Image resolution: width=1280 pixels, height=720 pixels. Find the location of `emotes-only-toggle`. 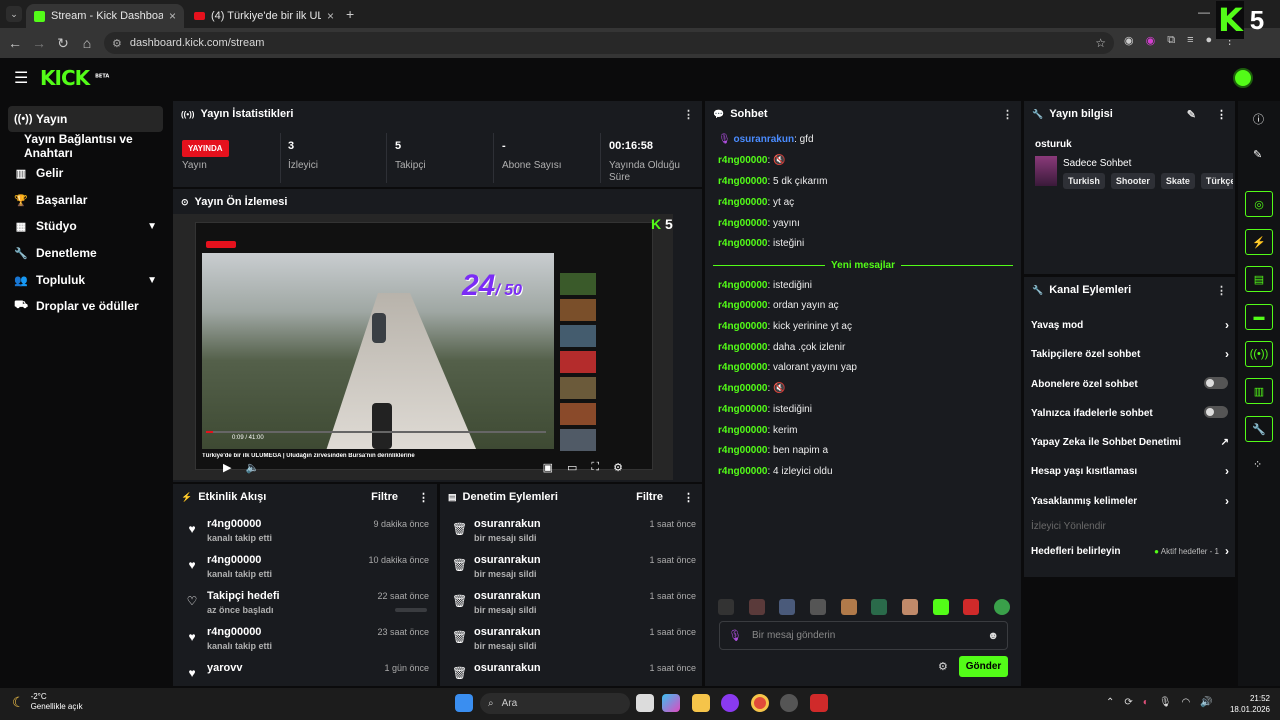

emotes-only-toggle is located at coordinates (1216, 412).